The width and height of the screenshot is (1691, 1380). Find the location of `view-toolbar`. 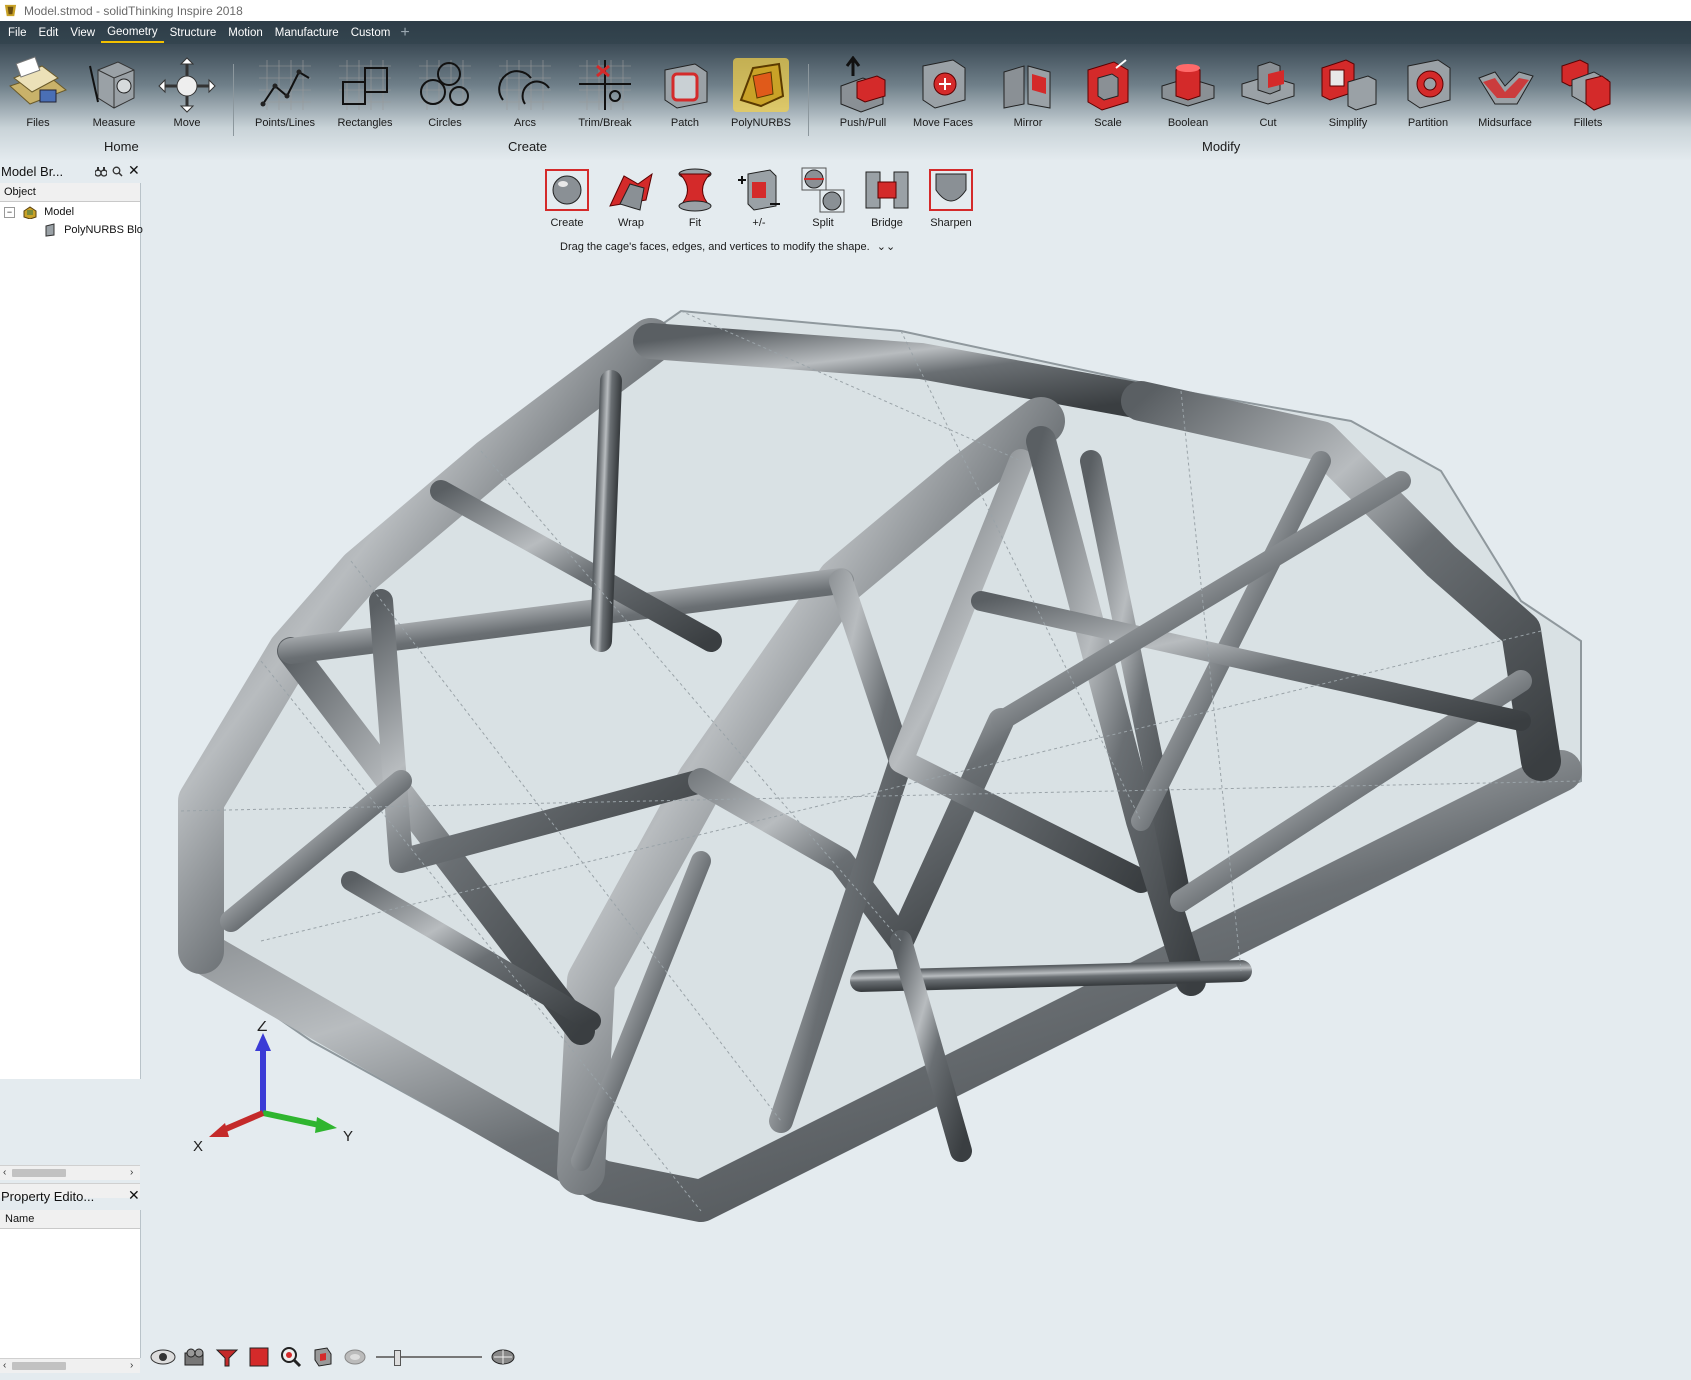

view-toolbar is located at coordinates (333, 1357).